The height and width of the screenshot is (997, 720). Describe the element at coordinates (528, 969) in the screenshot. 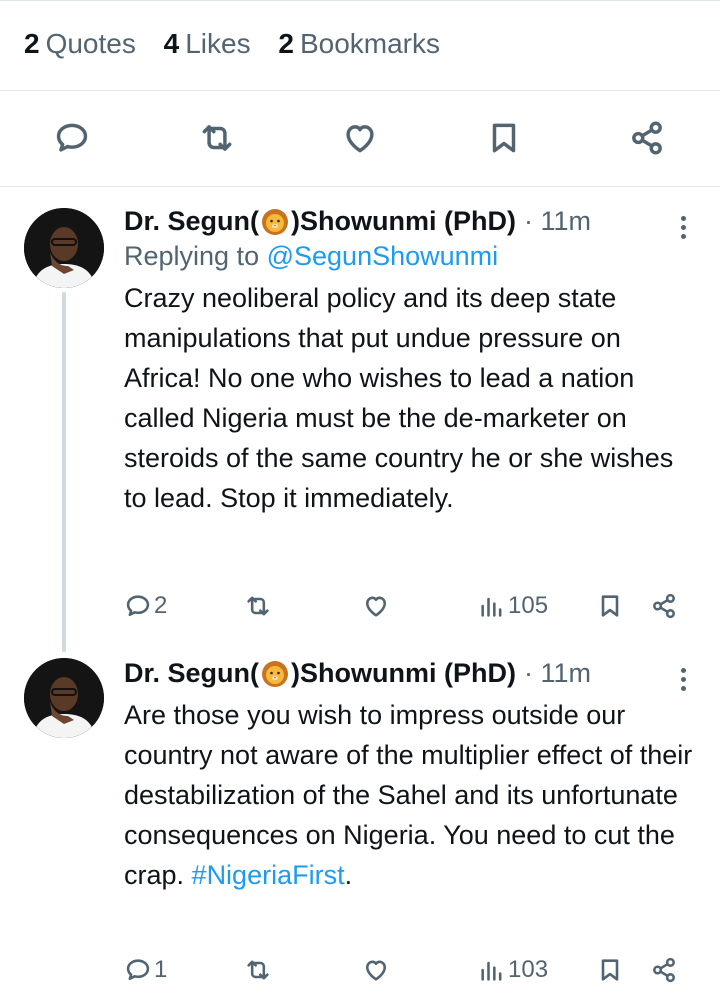

I see `view-count: 103` at that location.